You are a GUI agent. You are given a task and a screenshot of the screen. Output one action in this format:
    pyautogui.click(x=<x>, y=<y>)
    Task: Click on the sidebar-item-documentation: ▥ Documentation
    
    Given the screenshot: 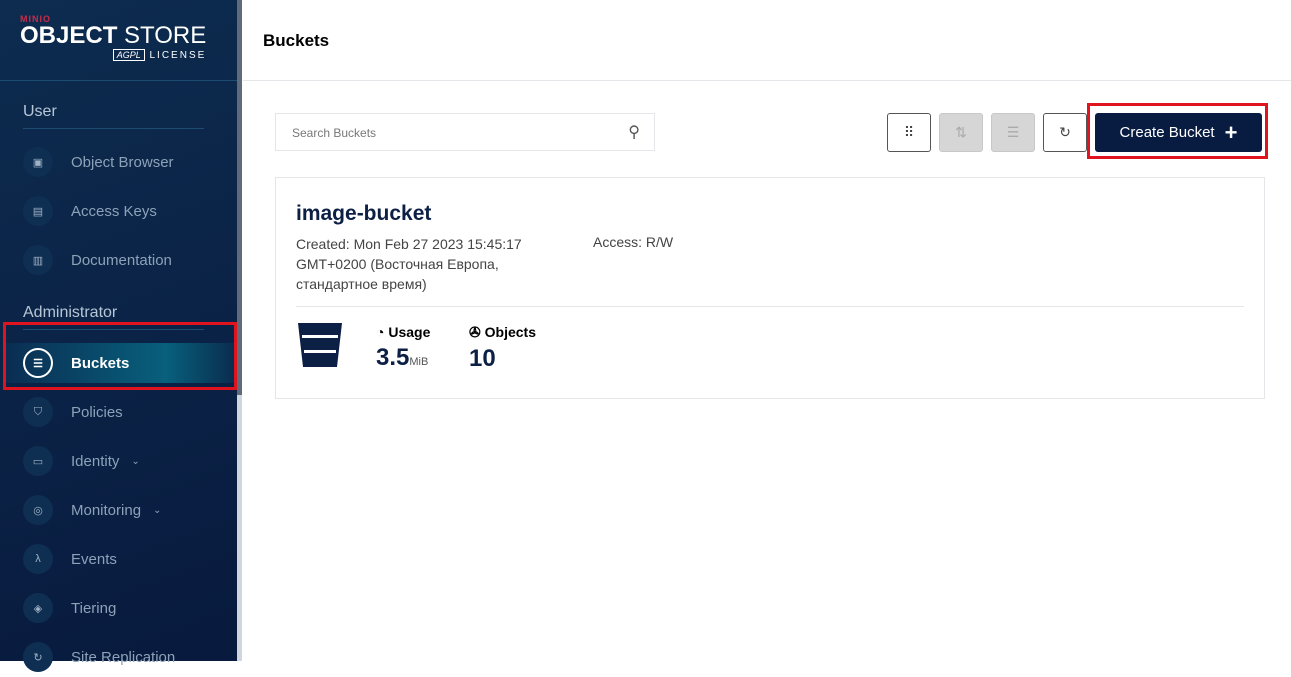 What is the action you would take?
    pyautogui.click(x=130, y=260)
    